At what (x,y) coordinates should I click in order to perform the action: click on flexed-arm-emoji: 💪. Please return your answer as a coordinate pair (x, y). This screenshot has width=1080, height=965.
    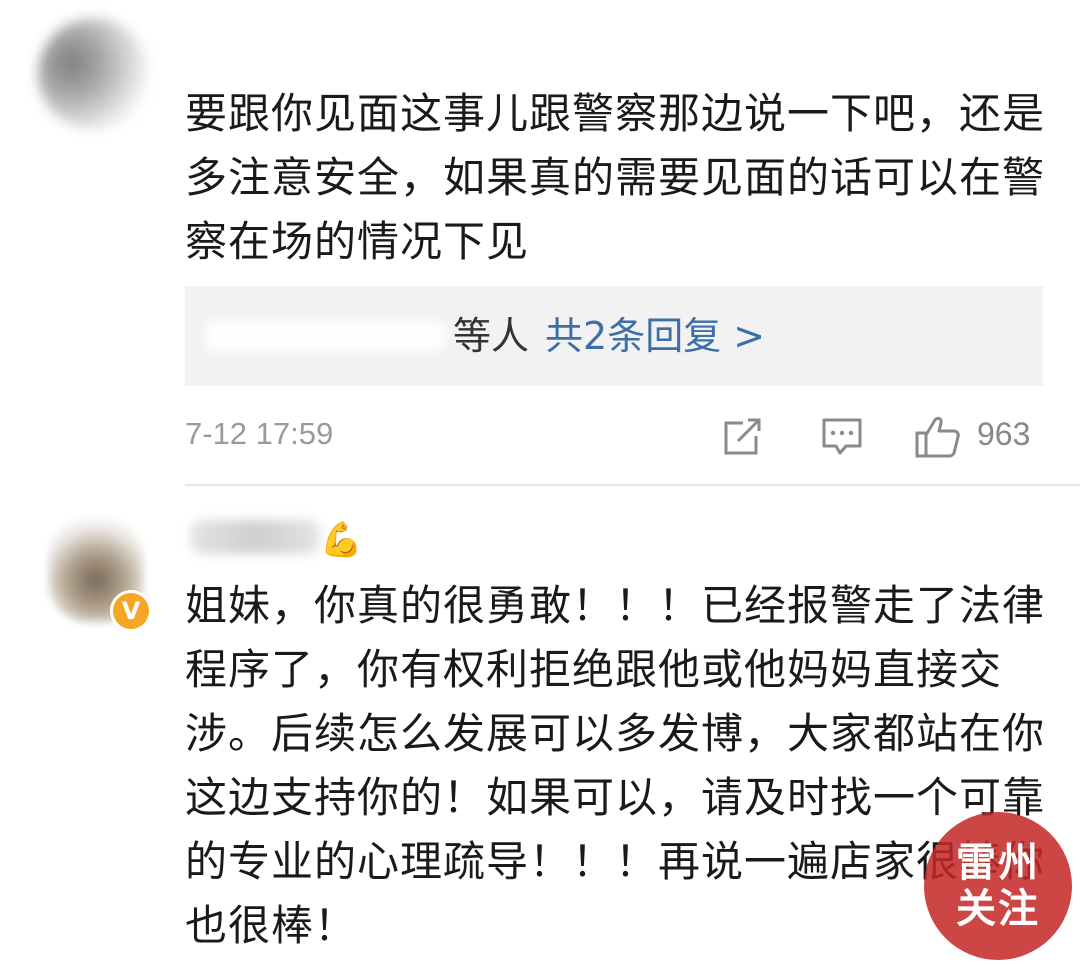
    Looking at the image, I should click on (341, 540).